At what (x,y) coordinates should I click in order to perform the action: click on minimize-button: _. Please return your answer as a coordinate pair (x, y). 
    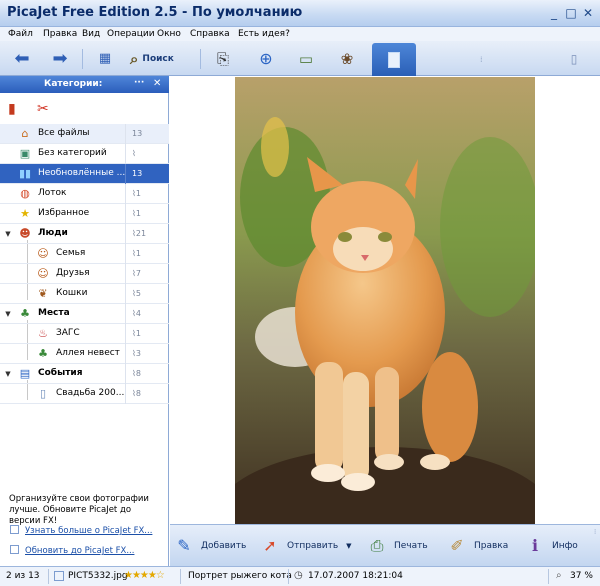
    Looking at the image, I should click on (554, 13).